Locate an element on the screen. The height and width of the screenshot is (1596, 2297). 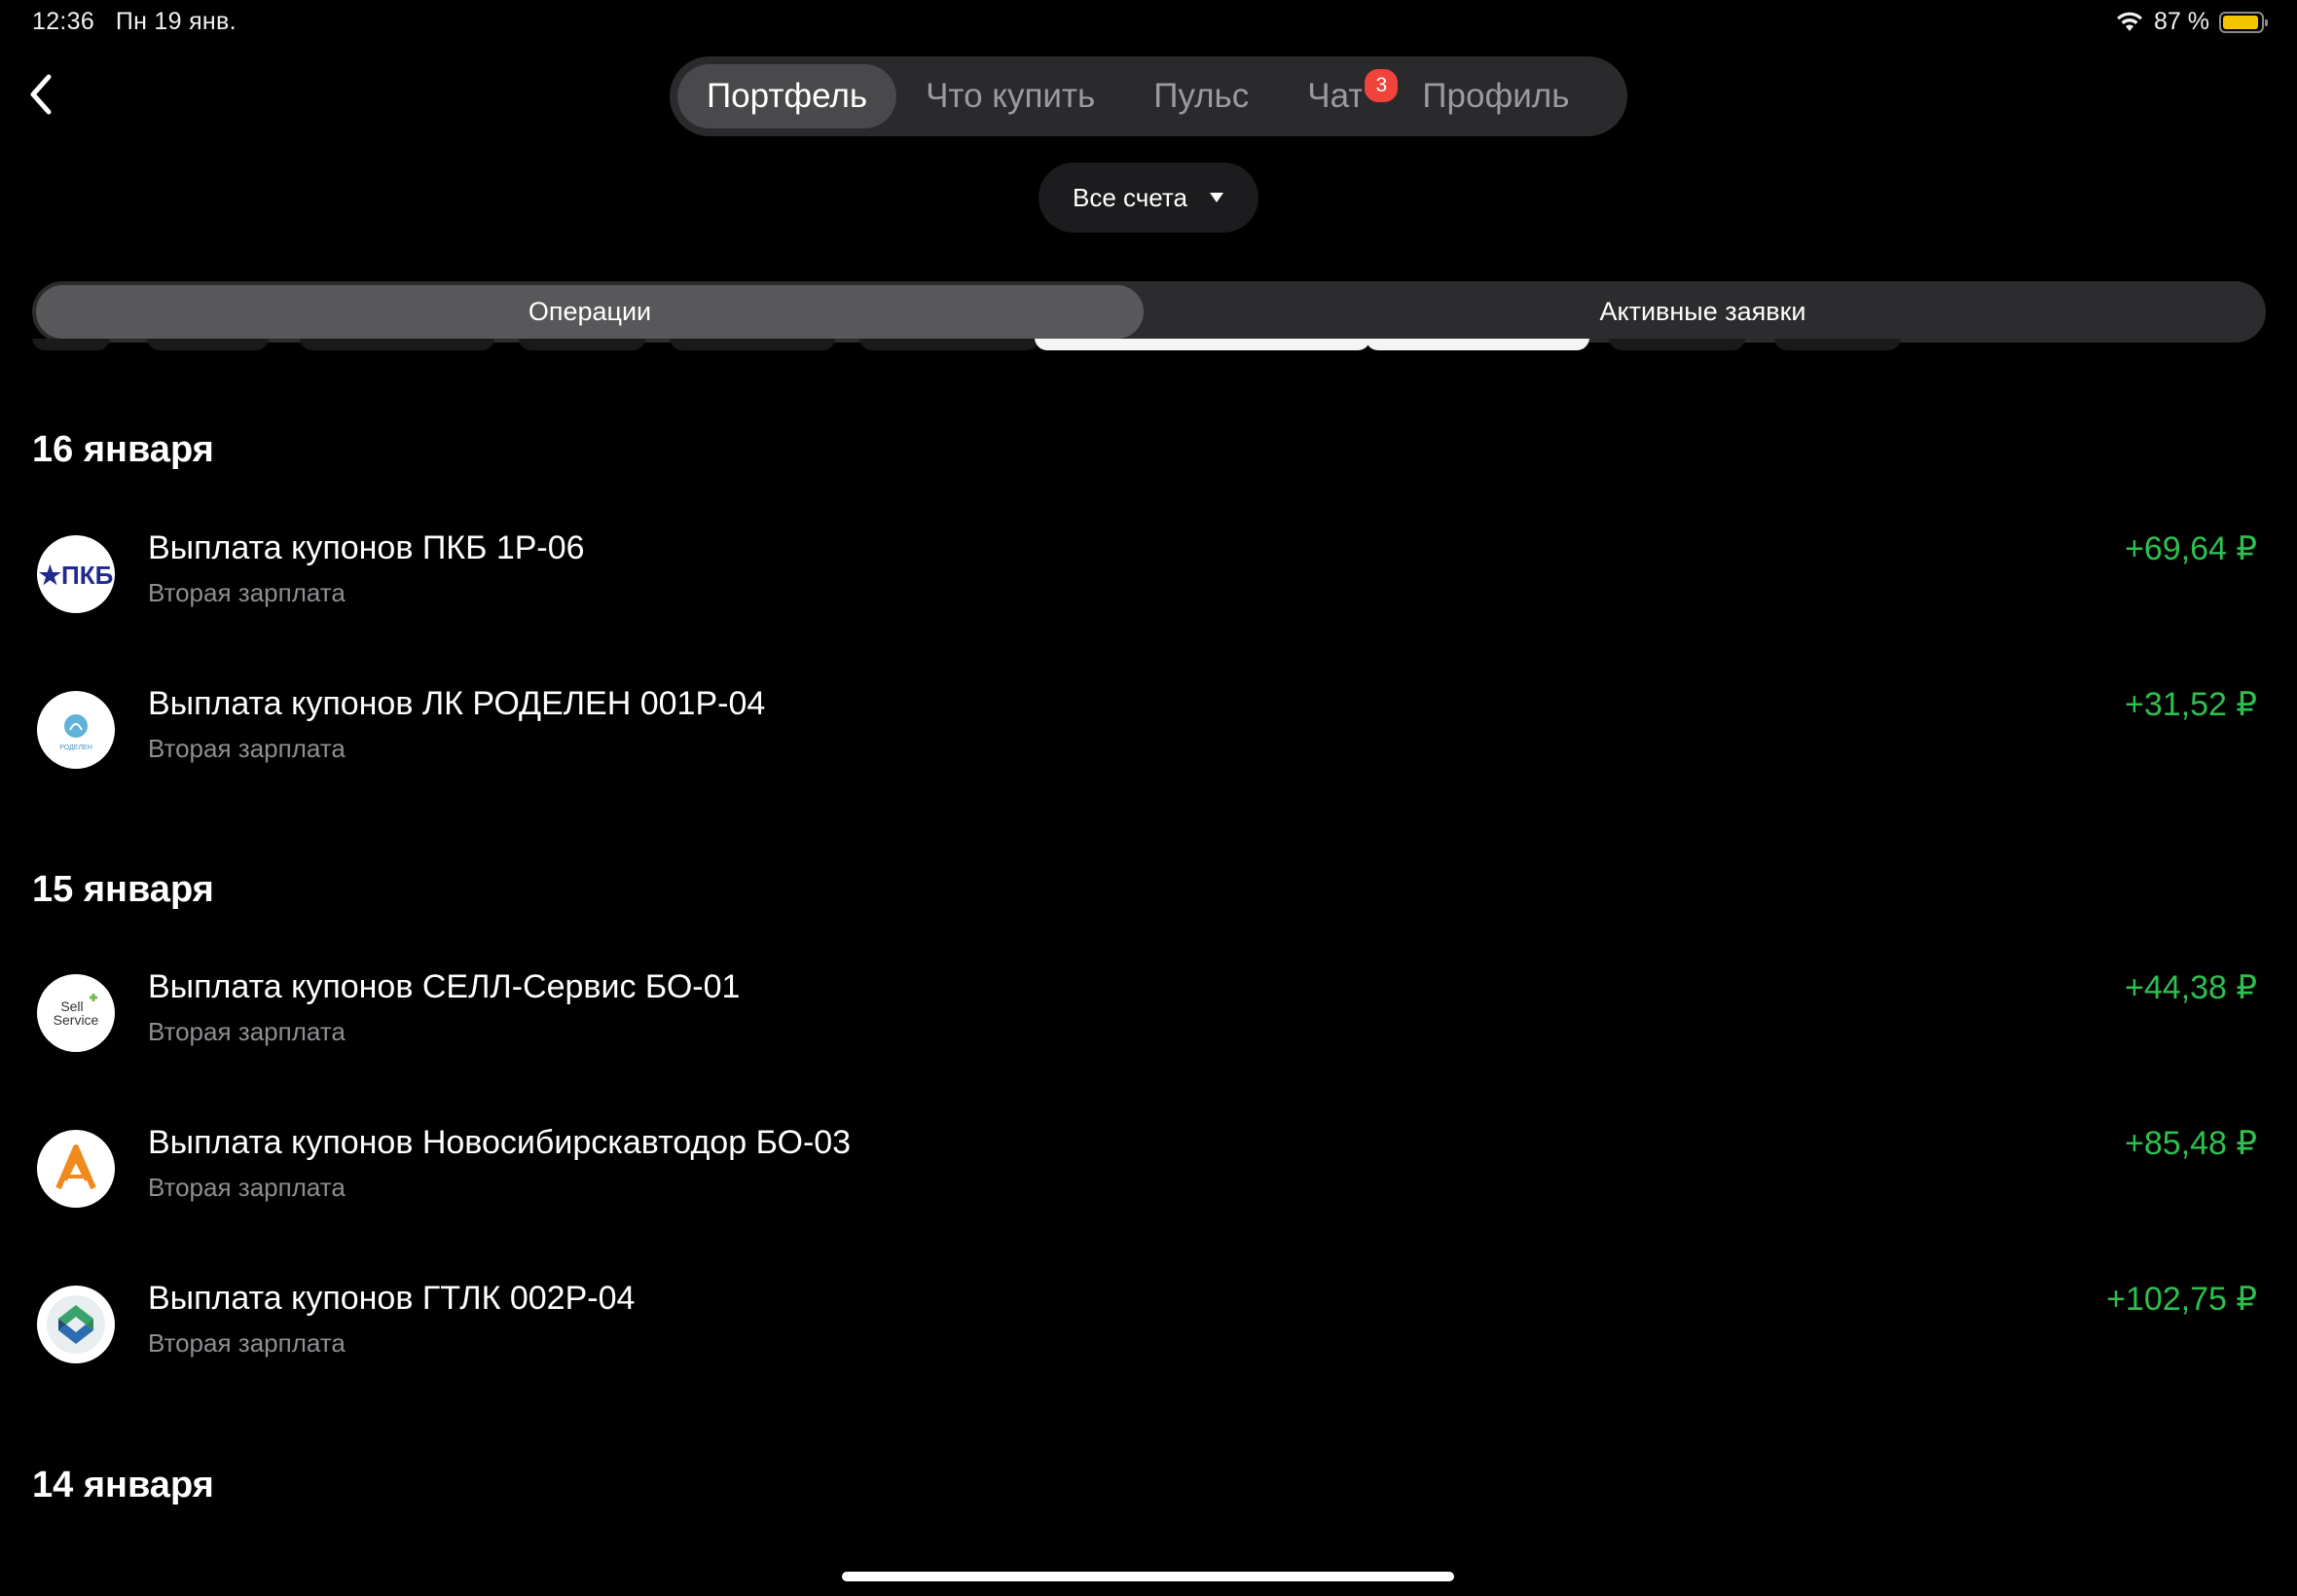
filter-chips-strip is located at coordinates (1149, 345).